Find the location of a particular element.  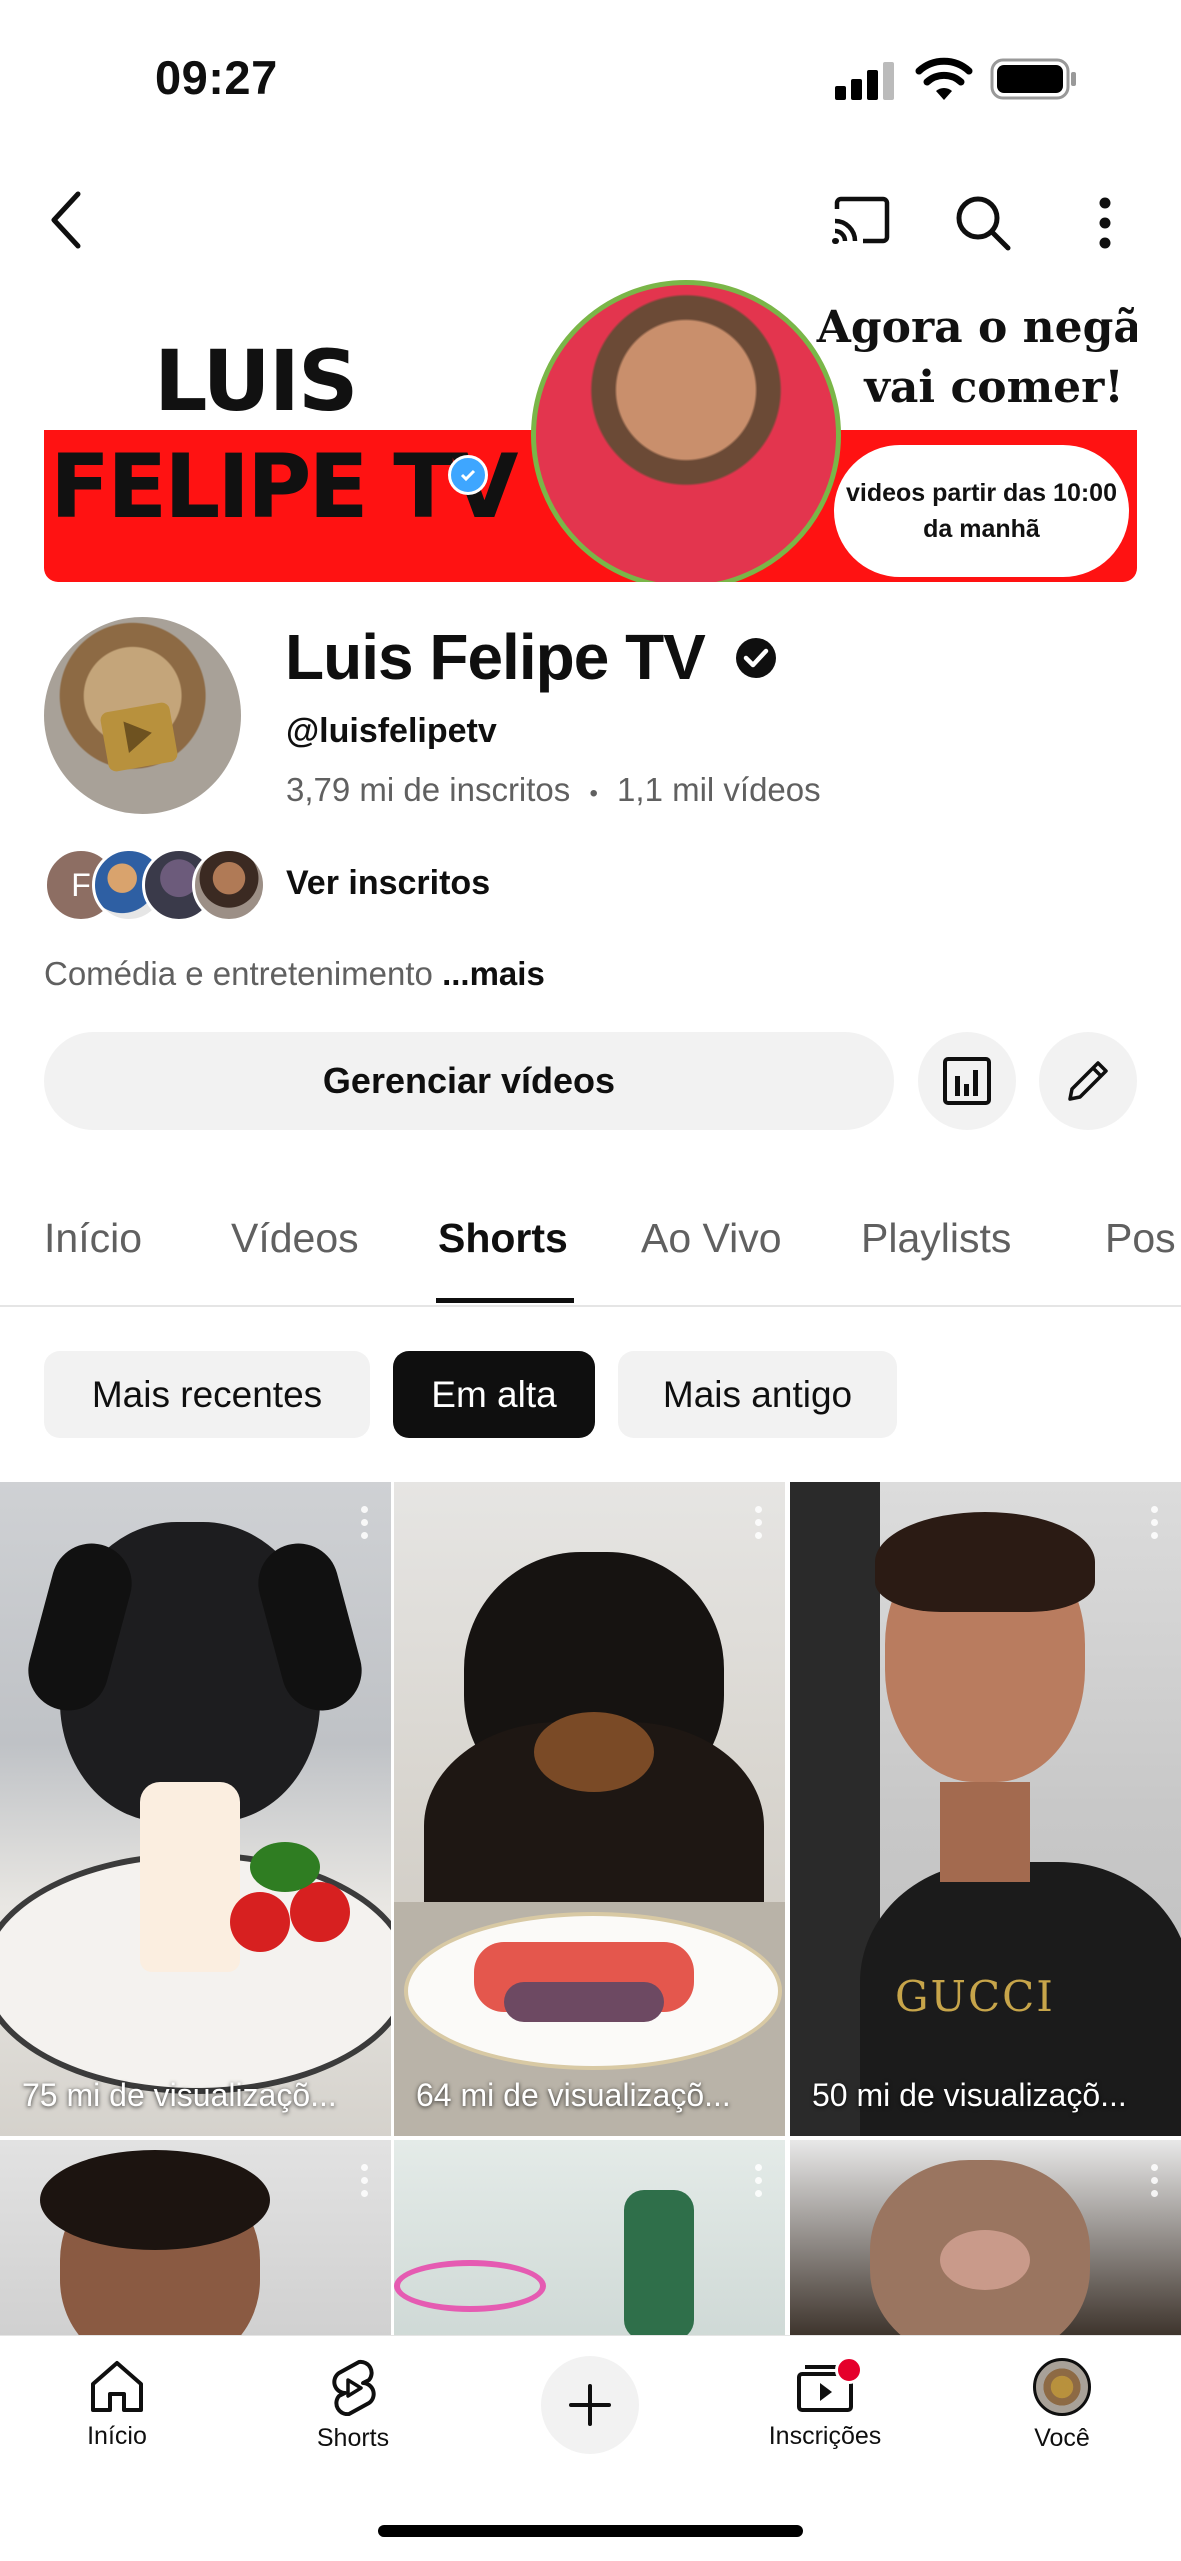

more-vert-icon is located at coordinates (1105, 223).